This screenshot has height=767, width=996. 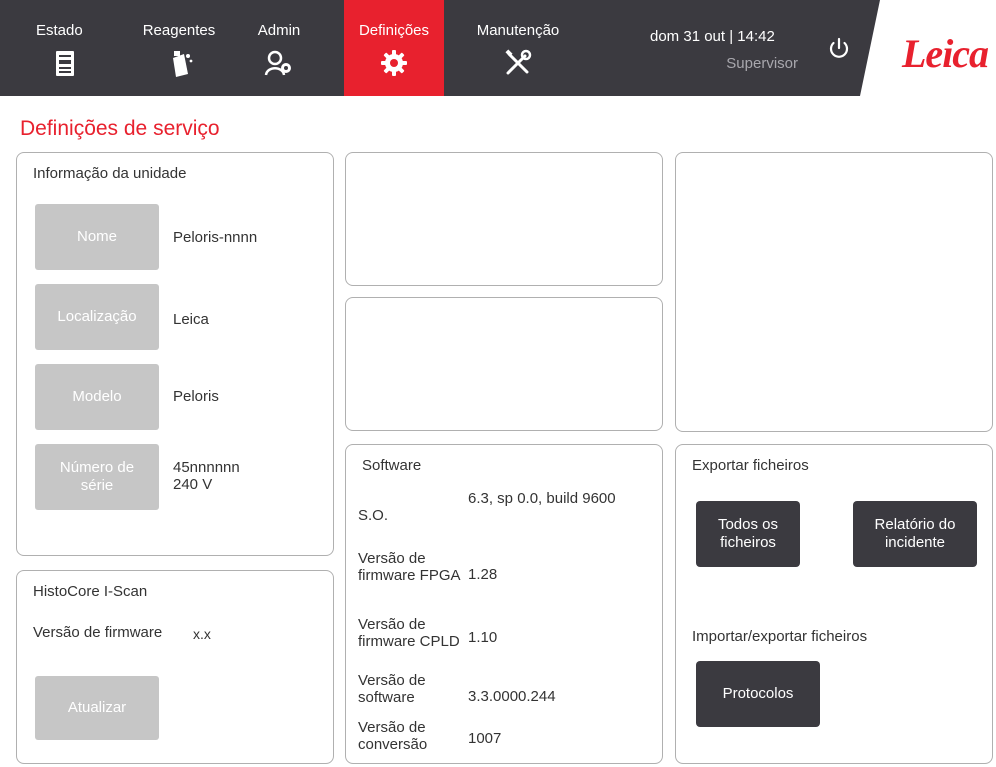 I want to click on location-button: Localização, so click(x=97, y=317).